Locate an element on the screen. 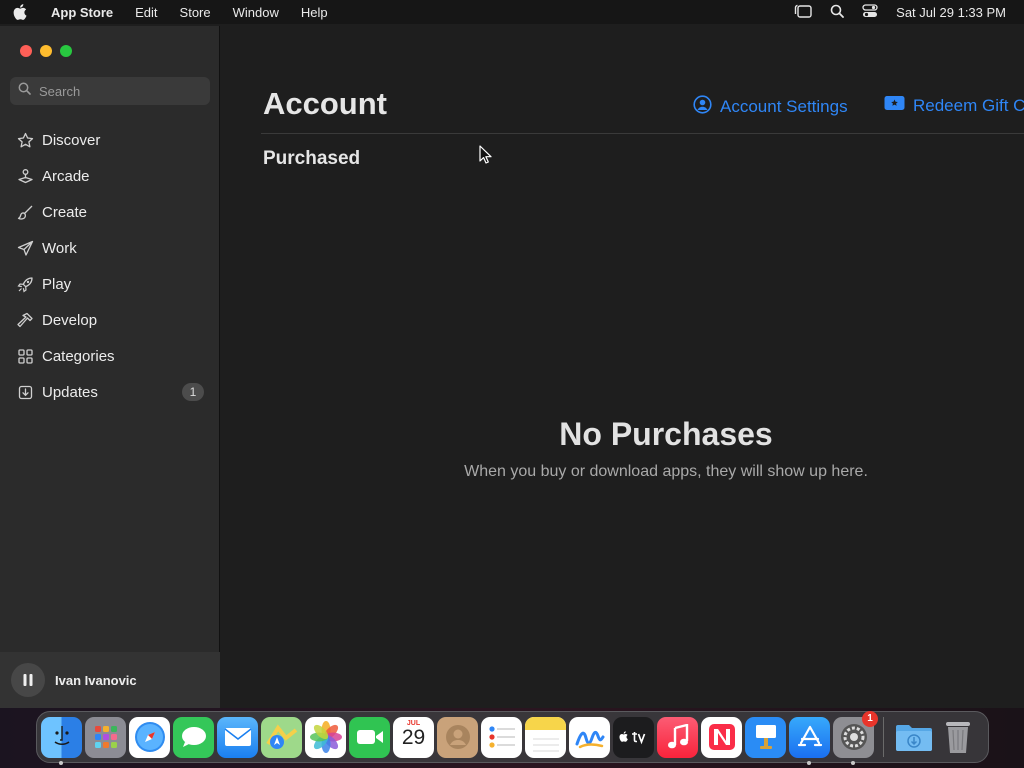  control-center-icon is located at coordinates (870, 12).